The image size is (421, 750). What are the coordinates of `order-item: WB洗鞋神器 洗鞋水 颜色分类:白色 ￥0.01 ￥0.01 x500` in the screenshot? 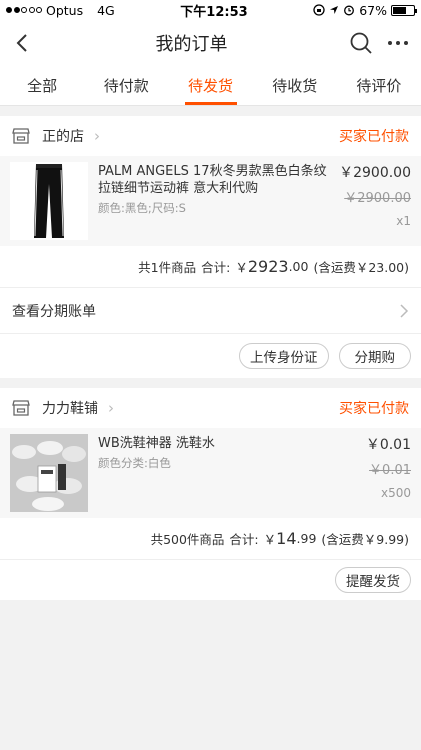 It's located at (210, 473).